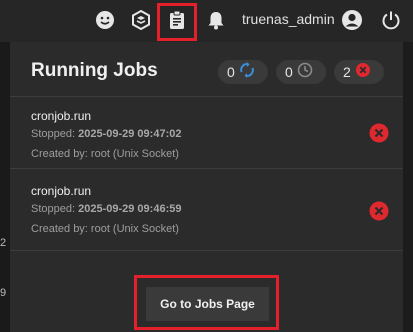 This screenshot has height=332, width=413. Describe the element at coordinates (288, 19) in the screenshot. I see `username: truenas_admin` at that location.